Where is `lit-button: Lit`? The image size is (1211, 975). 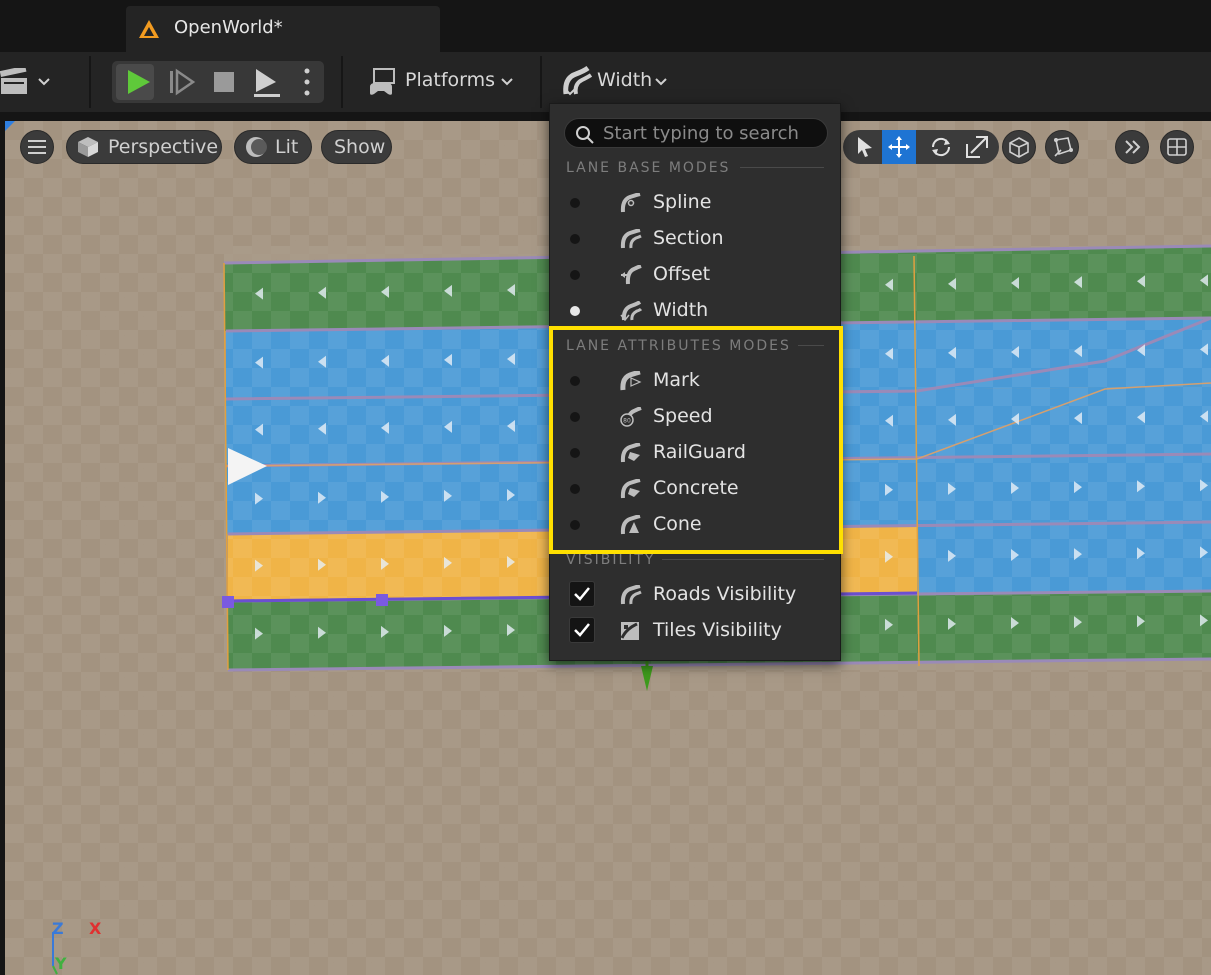
lit-button: Lit is located at coordinates (273, 147).